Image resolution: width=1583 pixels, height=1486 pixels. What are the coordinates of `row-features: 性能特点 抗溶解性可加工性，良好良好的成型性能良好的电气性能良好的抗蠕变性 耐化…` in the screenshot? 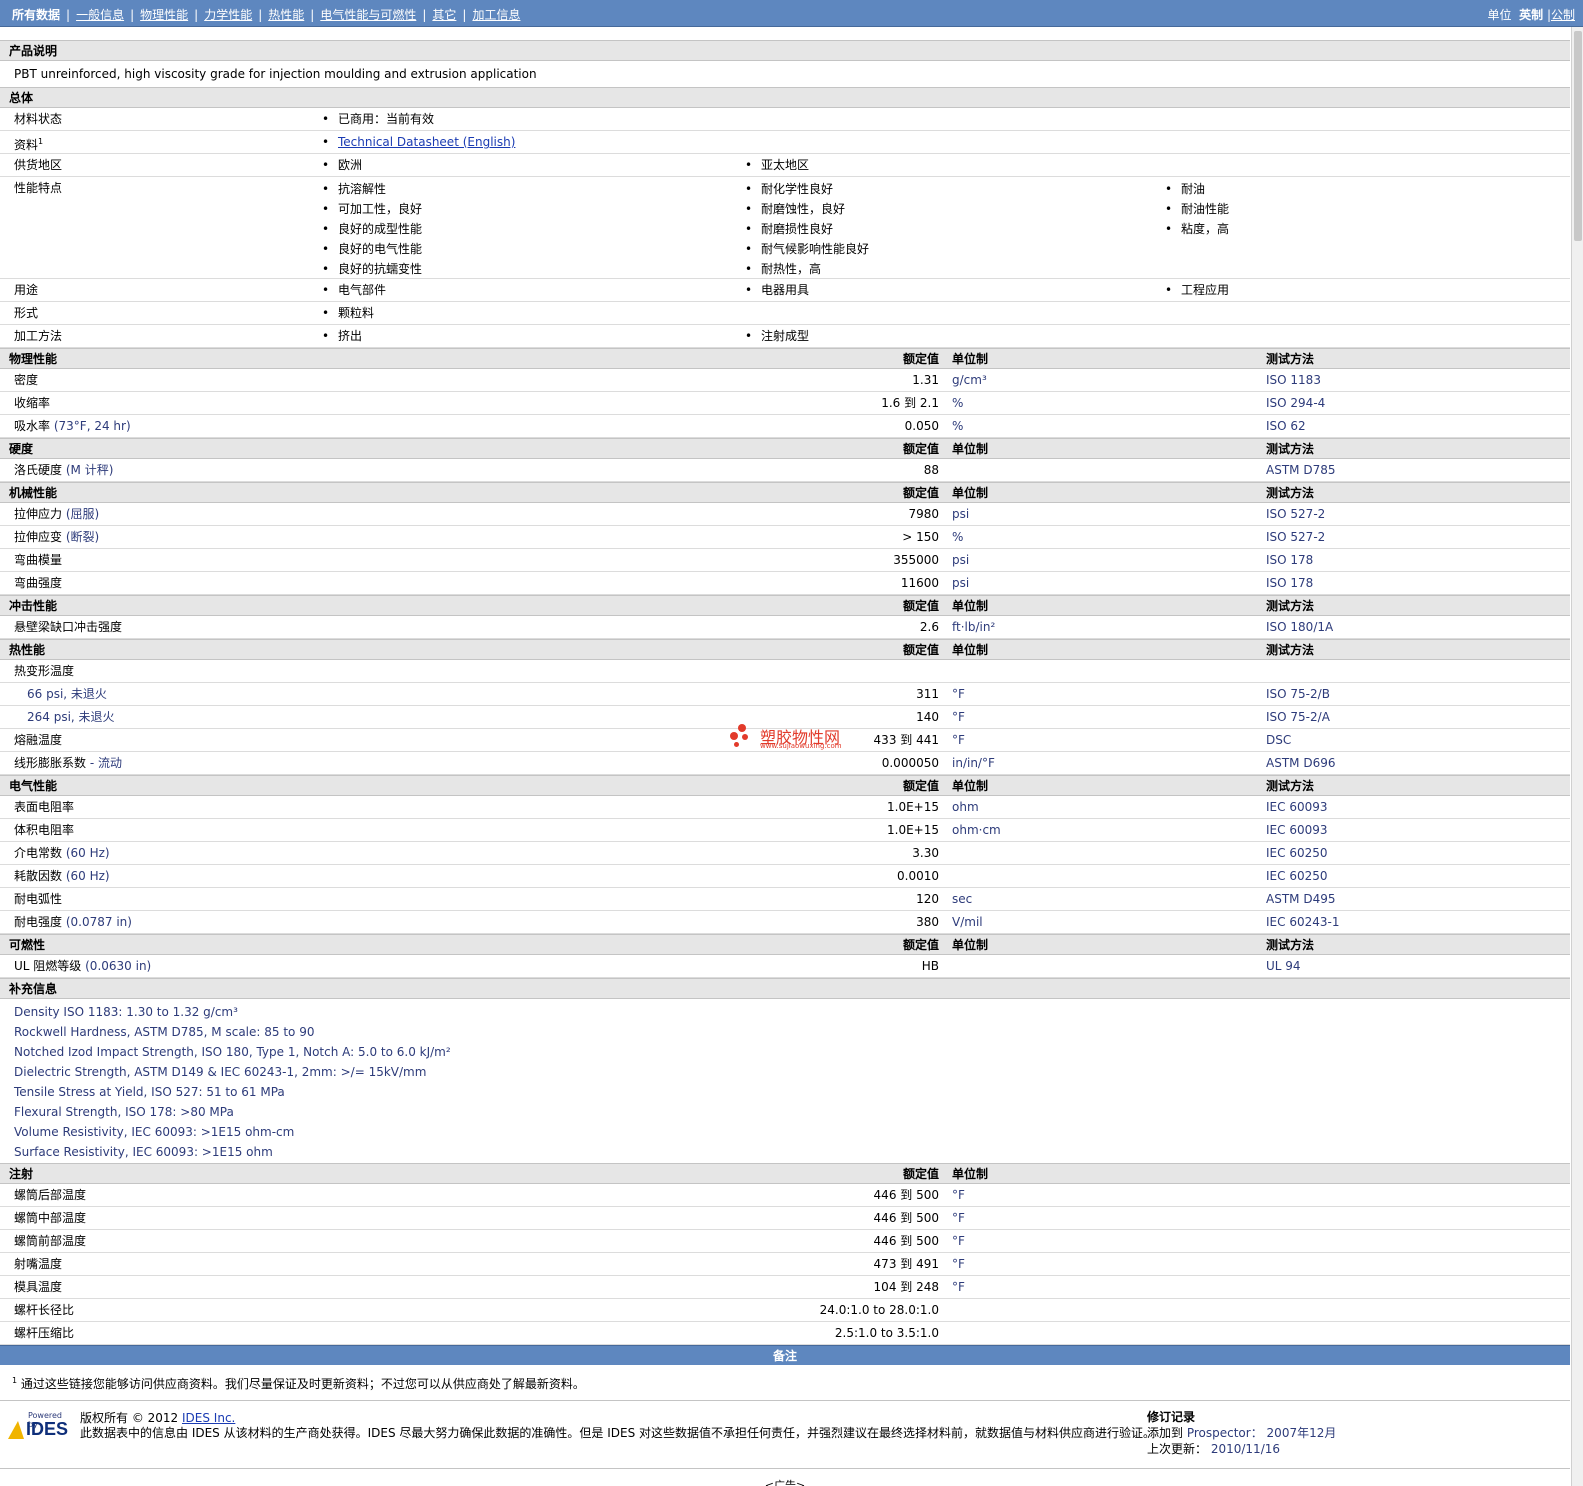 It's located at (785, 228).